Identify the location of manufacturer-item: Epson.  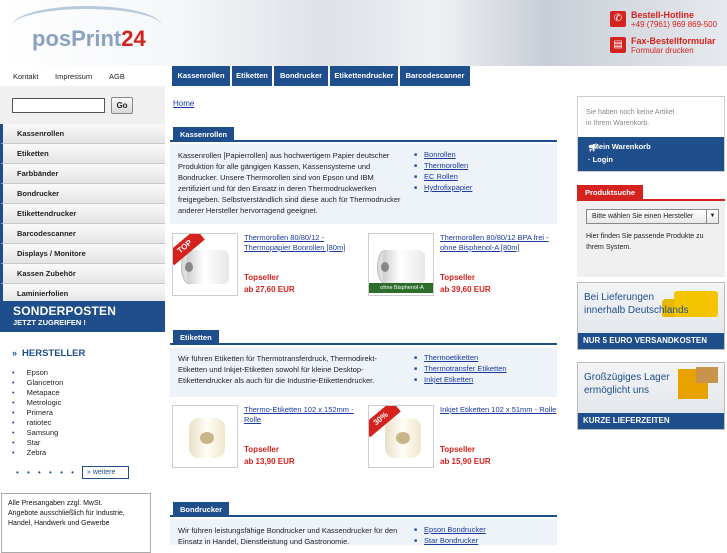
(37, 373).